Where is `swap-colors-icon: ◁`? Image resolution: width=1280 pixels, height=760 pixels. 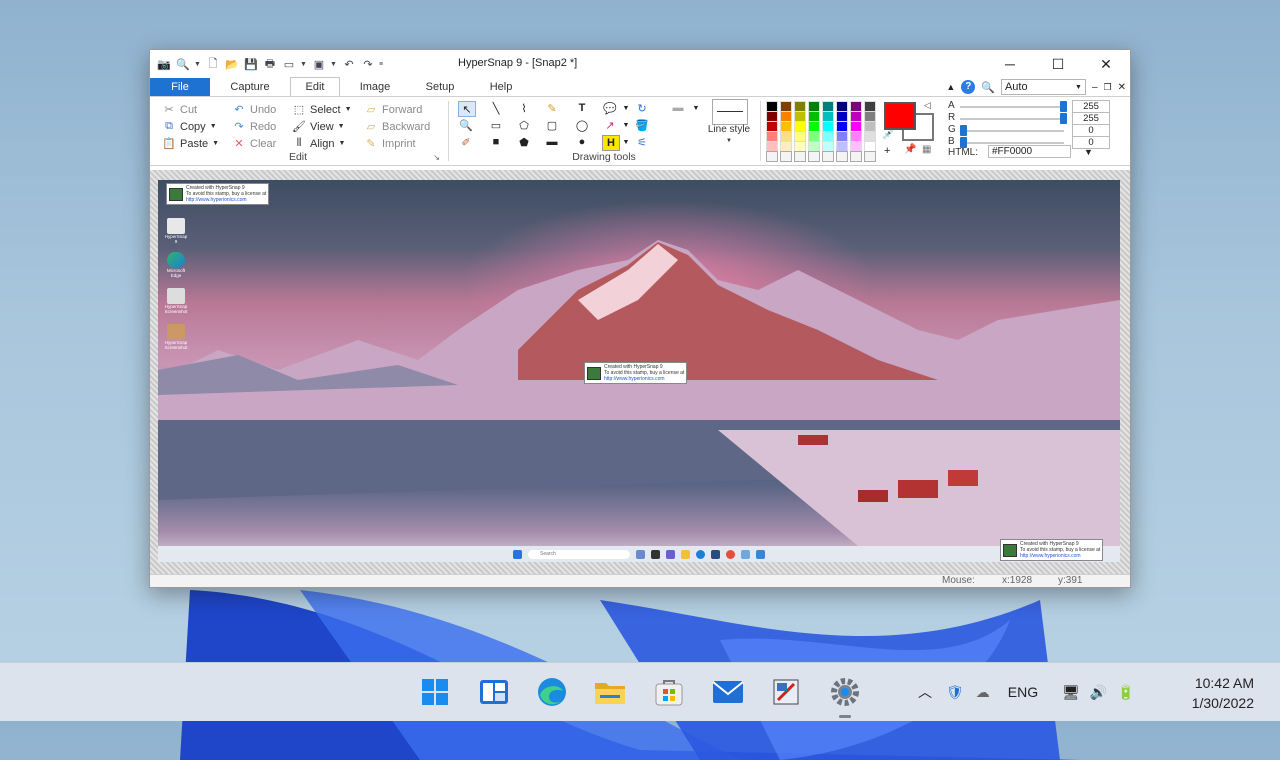 swap-colors-icon: ◁ is located at coordinates (927, 105).